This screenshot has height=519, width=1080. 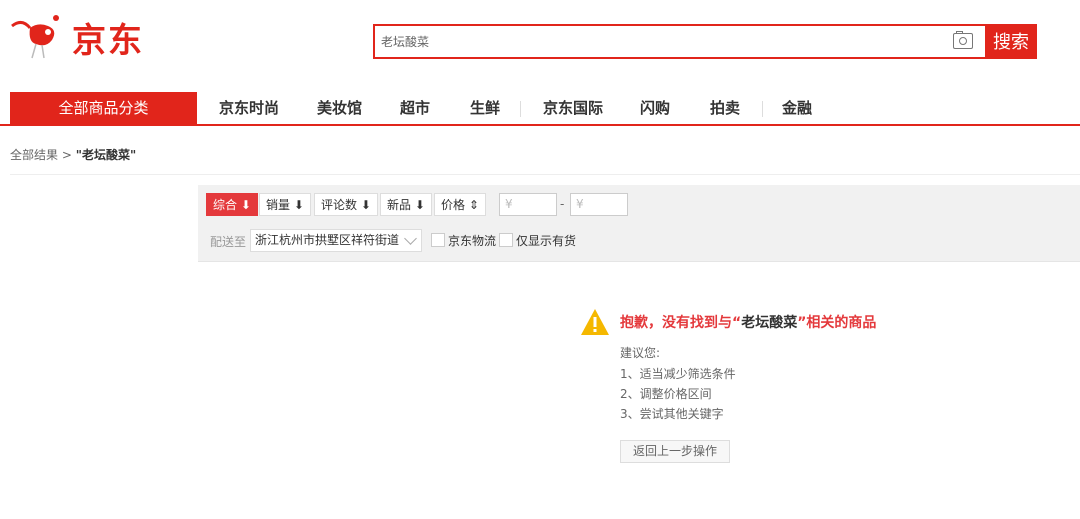 I want to click on search-input, so click(x=681, y=41).